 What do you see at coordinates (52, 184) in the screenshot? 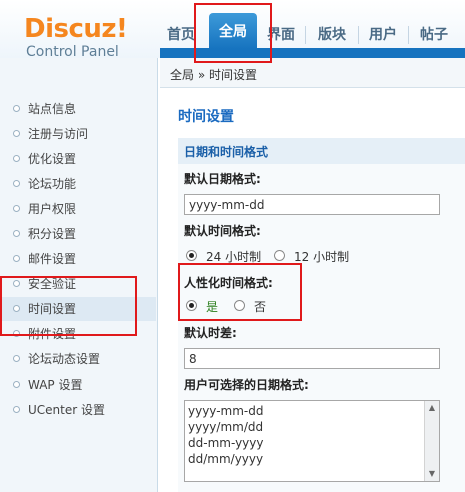
I see `sidebar-item-label: 论坛功能` at bounding box center [52, 184].